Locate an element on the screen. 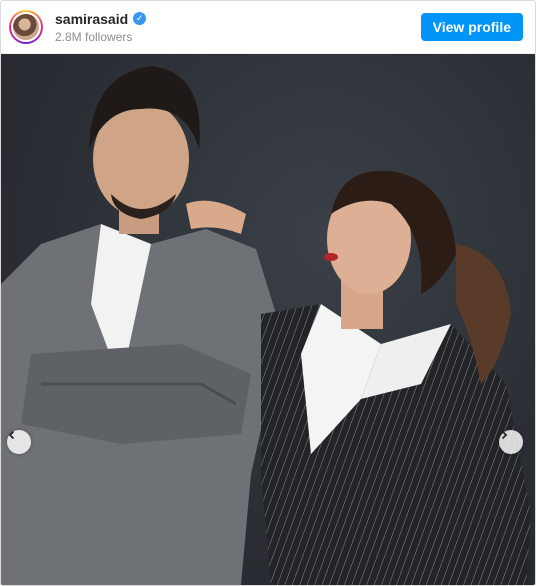 The image size is (536, 586). chevron-right-icon is located at coordinates (504, 435).